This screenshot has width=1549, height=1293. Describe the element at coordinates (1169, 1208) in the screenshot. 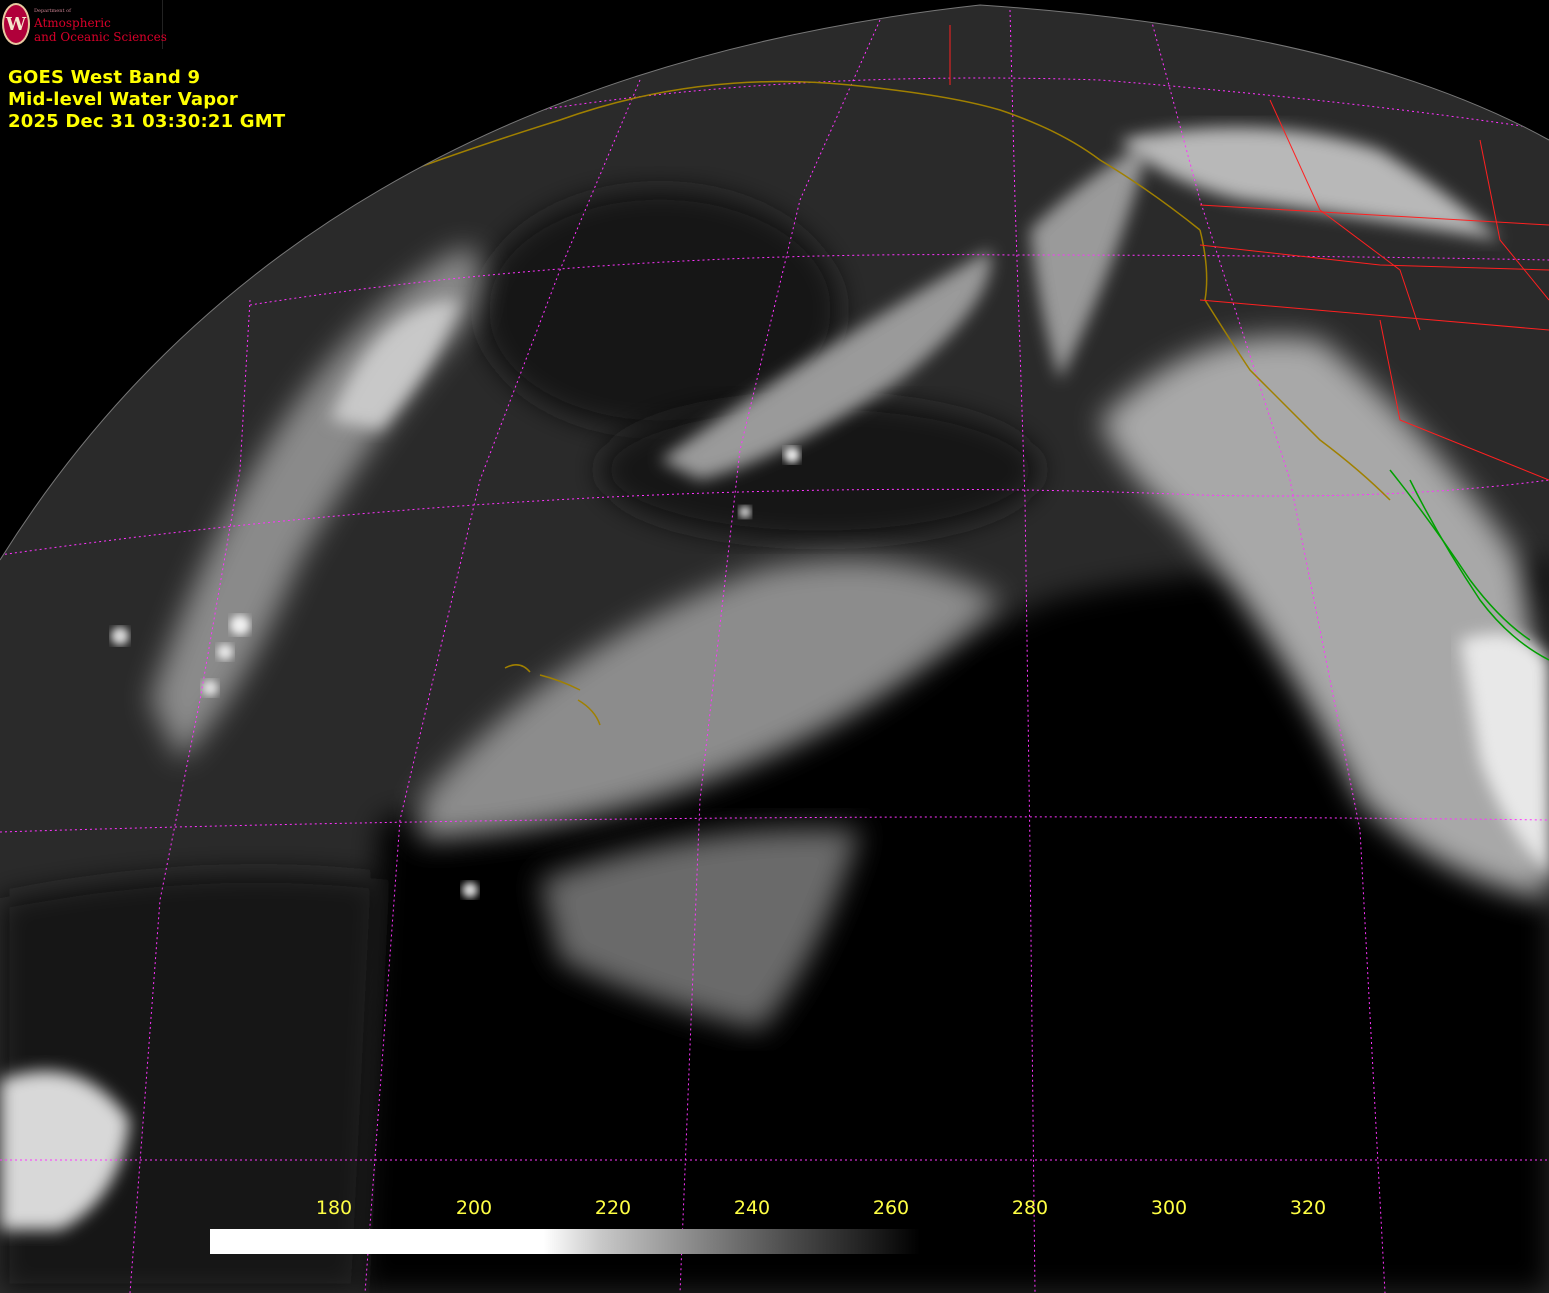

I see `colorbar-tick-300: 300` at that location.